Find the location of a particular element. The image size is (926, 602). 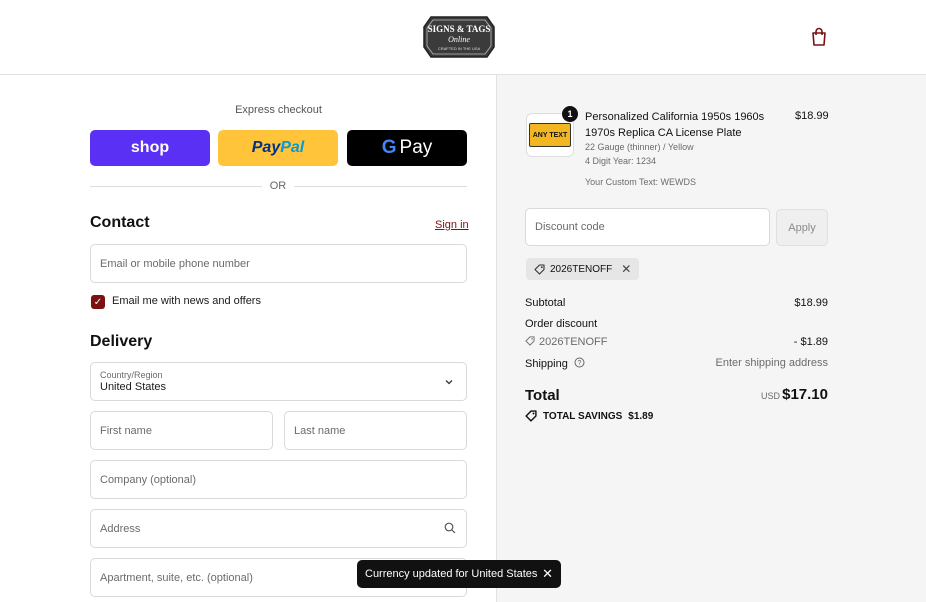

signs-and-tags-logo: SIGNS & TAGS Online CRAFTED IN THE USA is located at coordinates (459, 37).